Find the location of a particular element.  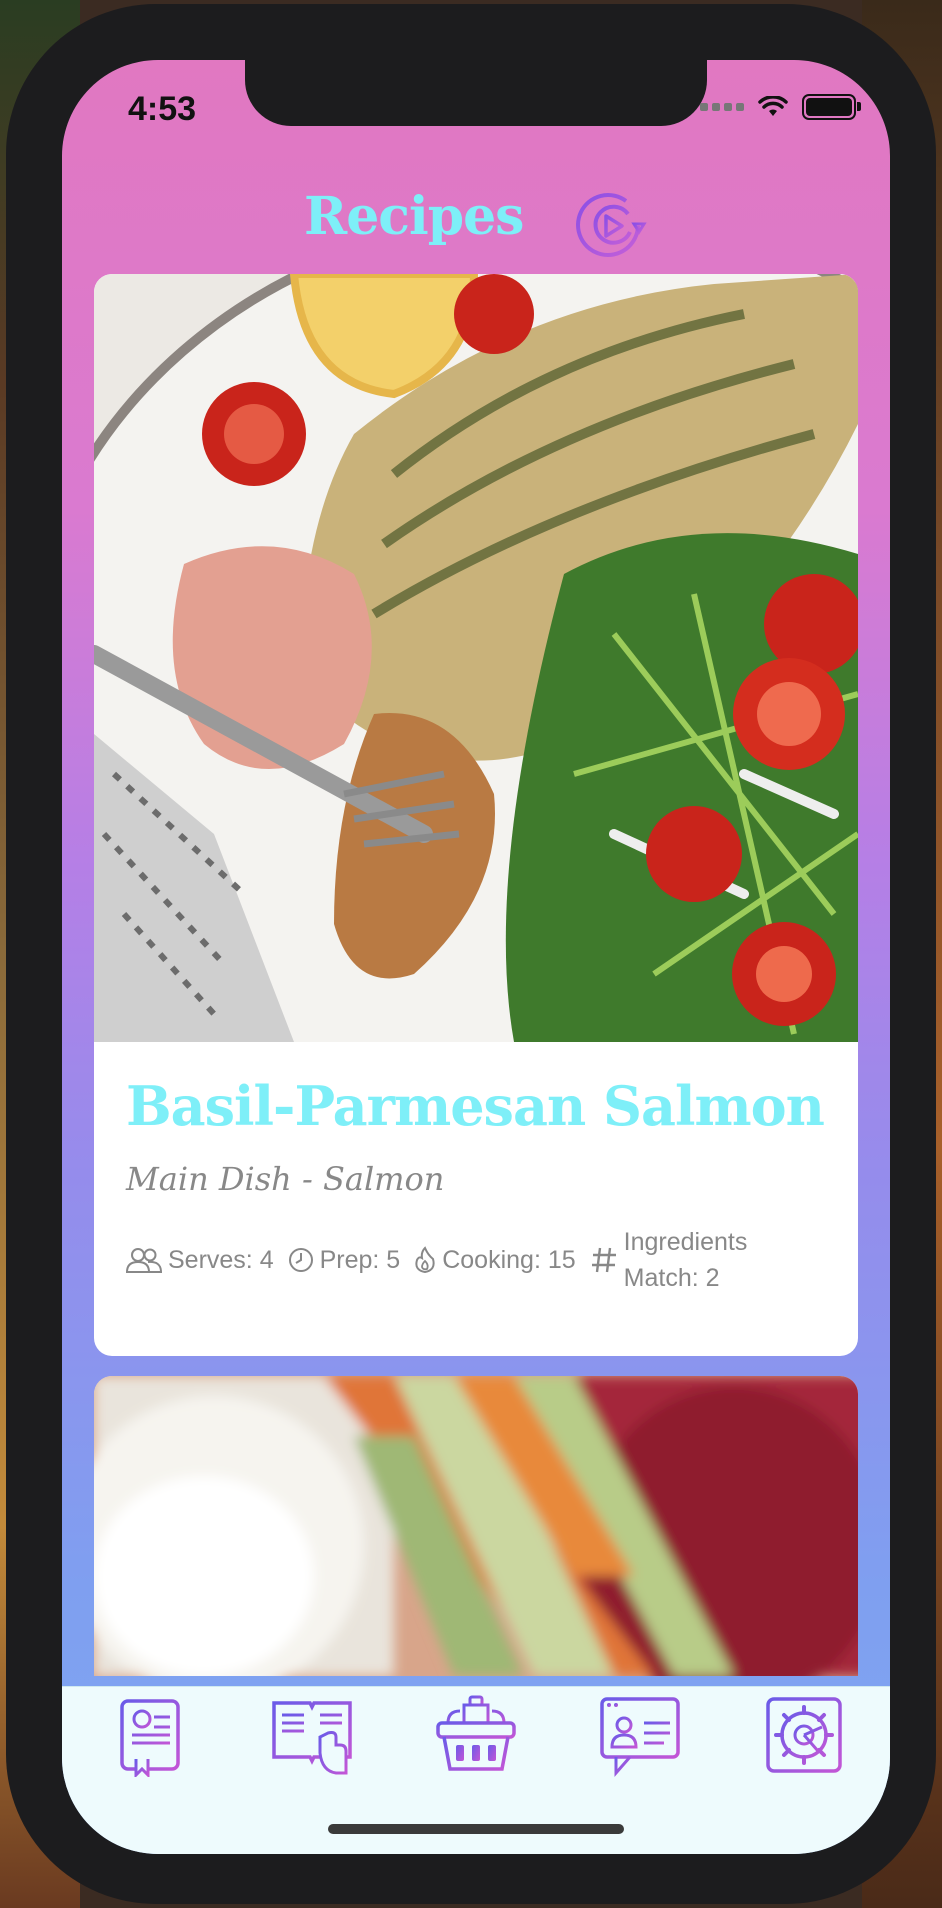

wifi-icon is located at coordinates (773, 106).